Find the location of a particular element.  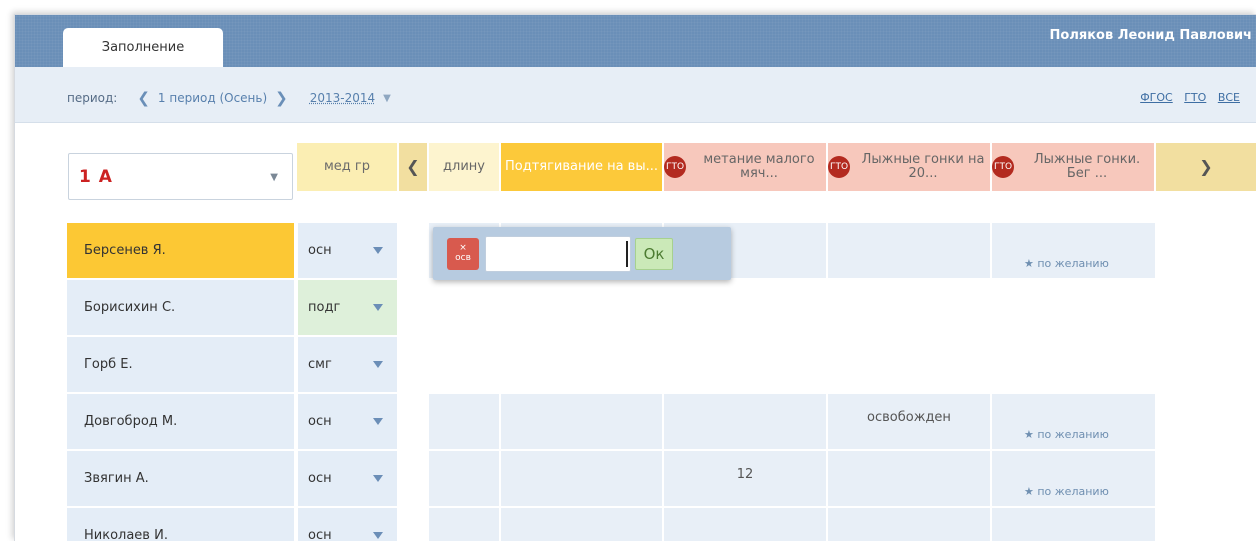

text-cursor is located at coordinates (627, 254).